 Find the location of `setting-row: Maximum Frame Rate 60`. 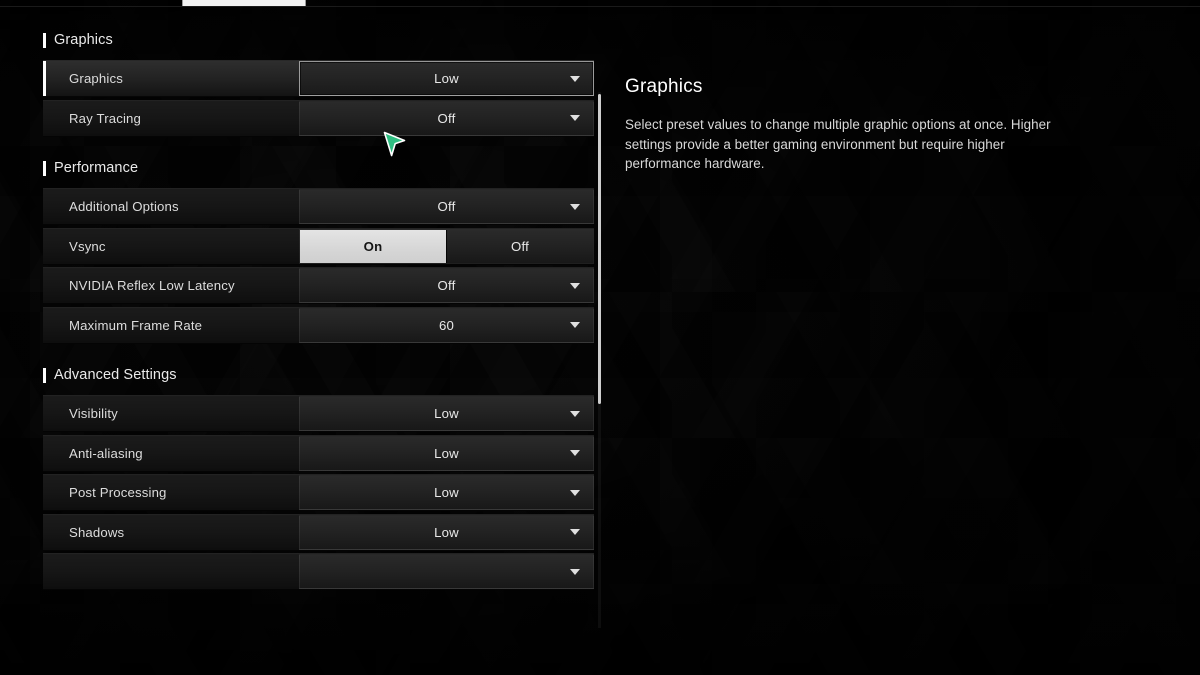

setting-row: Maximum Frame Rate 60 is located at coordinates (318, 325).